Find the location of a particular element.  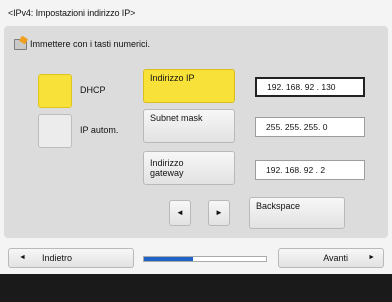

gateway-button: Indirizzo gateway is located at coordinates (189, 168).